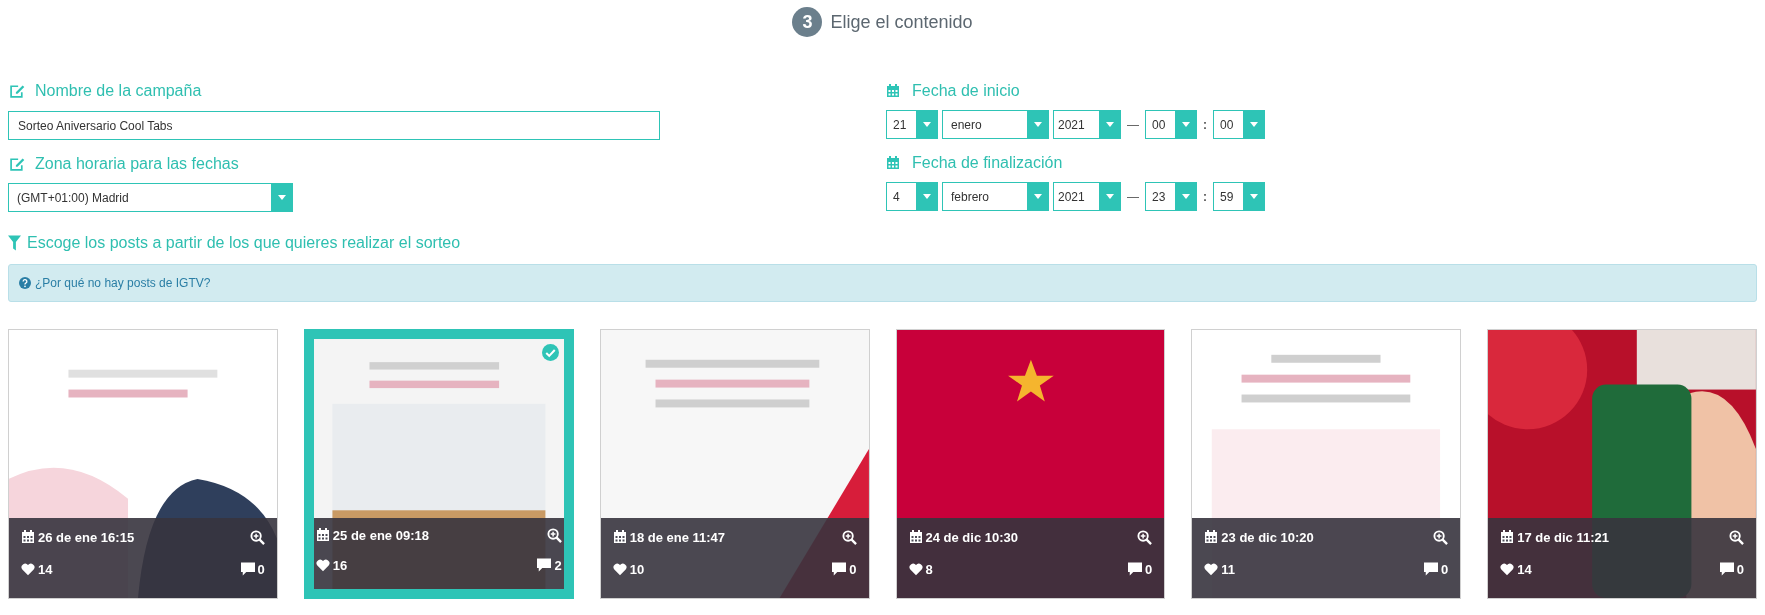  Describe the element at coordinates (912, 196) in the screenshot. I see `day-dropdown: 4` at that location.